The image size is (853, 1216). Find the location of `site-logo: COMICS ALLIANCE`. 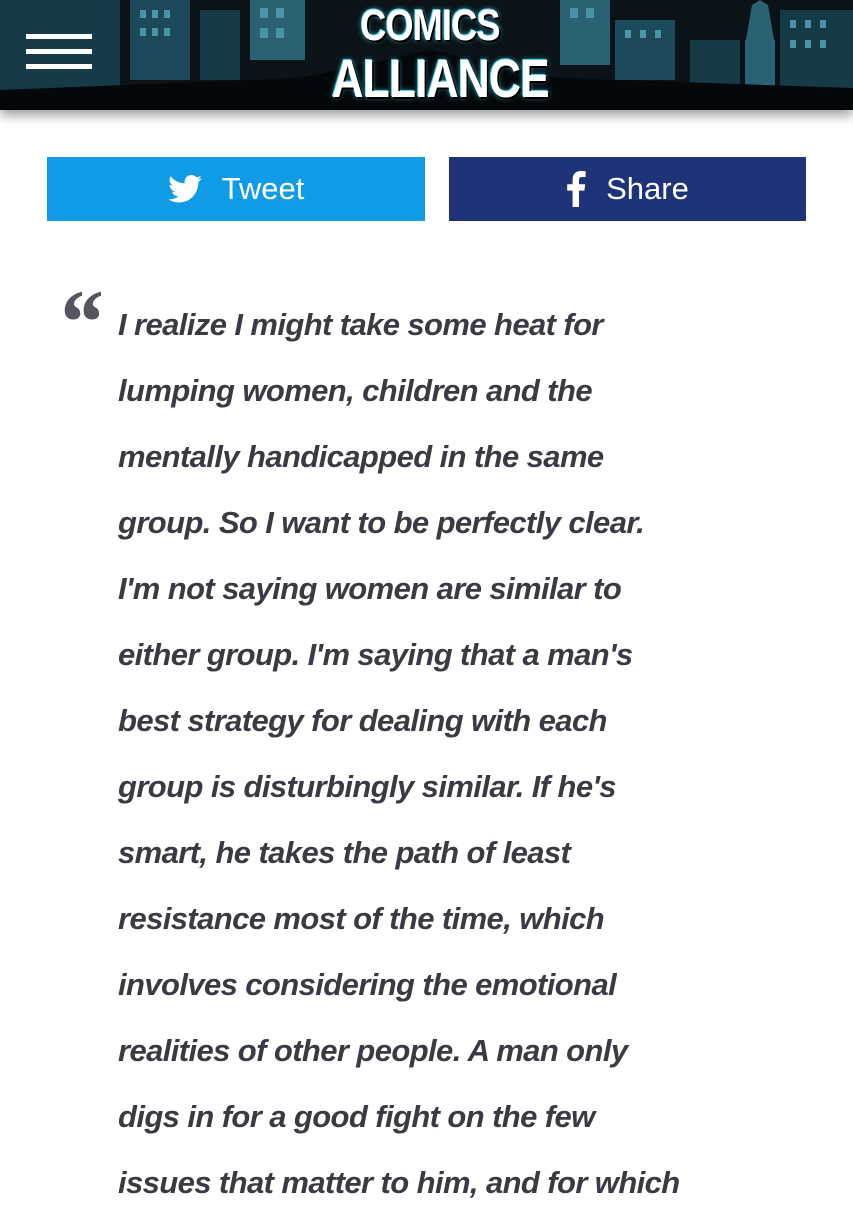

site-logo: COMICS ALLIANCE is located at coordinates (430, 55).